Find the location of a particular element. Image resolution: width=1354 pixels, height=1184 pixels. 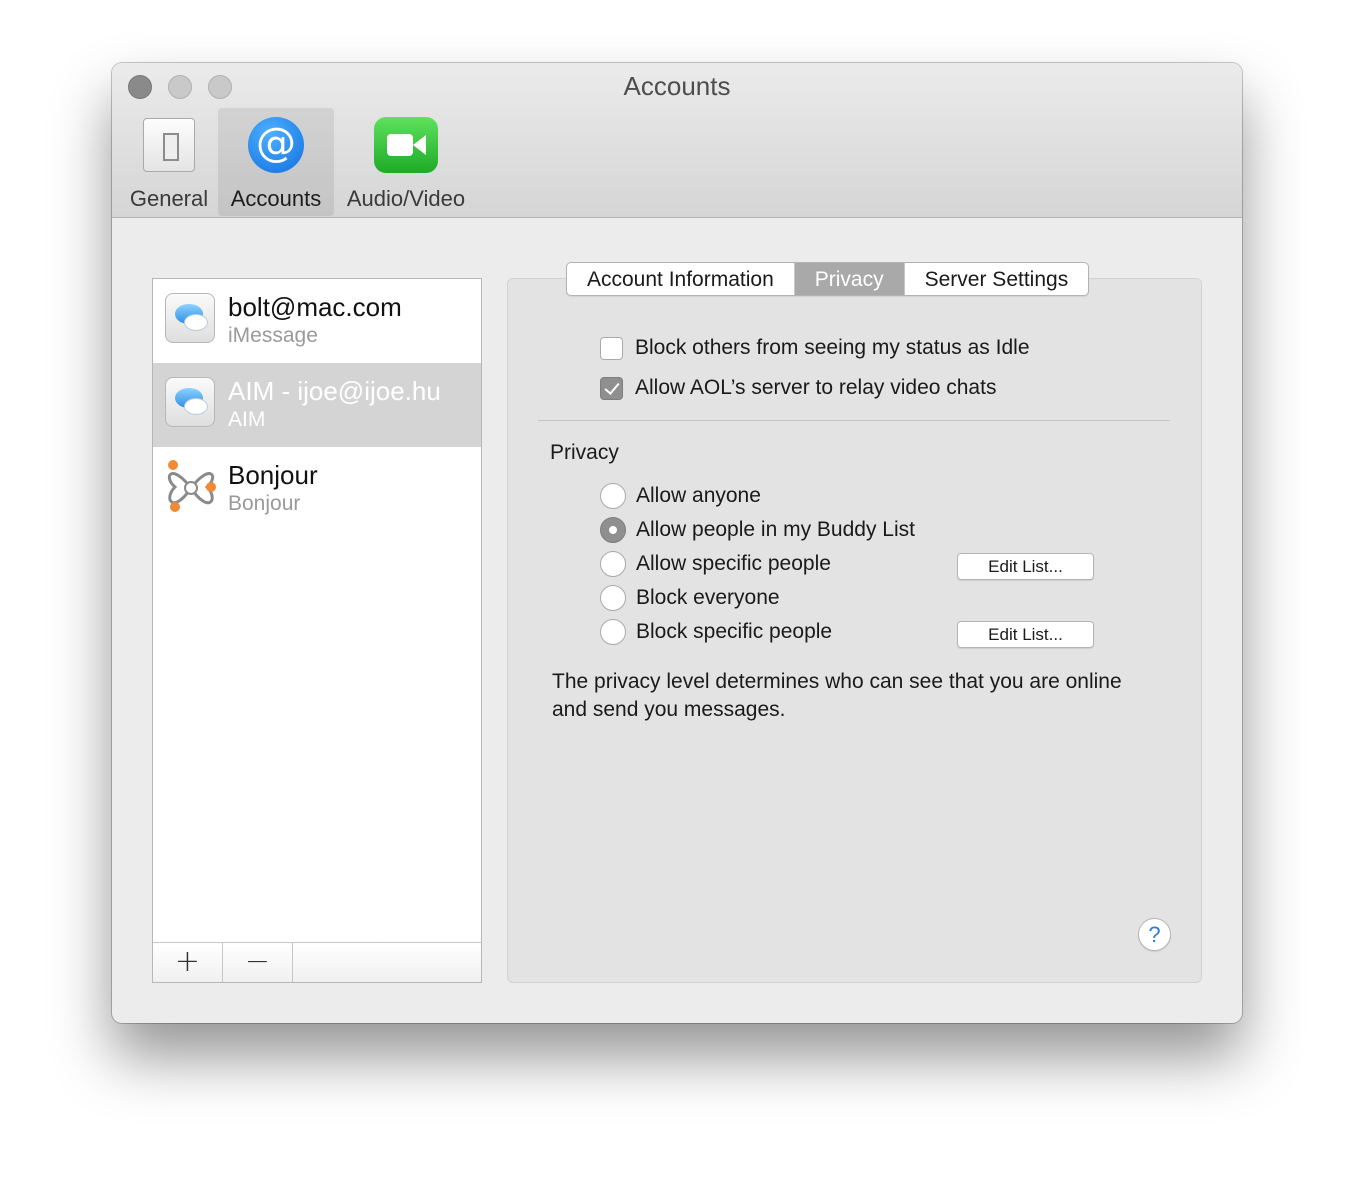

account-list-footer: + − is located at coordinates (317, 962).